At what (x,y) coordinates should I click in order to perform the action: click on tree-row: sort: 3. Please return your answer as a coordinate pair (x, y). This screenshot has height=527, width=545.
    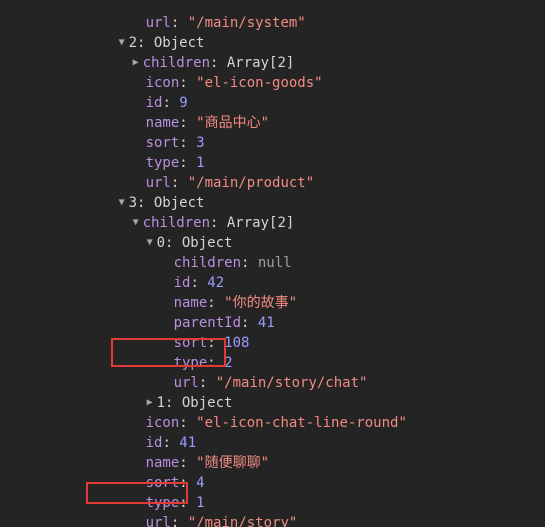
    Looking at the image, I should click on (203, 132).